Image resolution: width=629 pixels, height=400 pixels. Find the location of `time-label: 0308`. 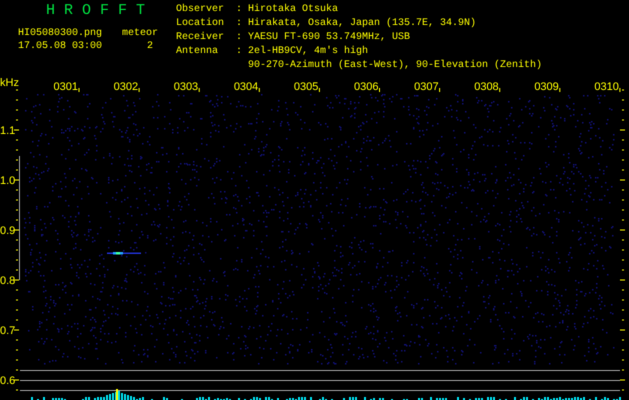

time-label: 0308 is located at coordinates (486, 87).